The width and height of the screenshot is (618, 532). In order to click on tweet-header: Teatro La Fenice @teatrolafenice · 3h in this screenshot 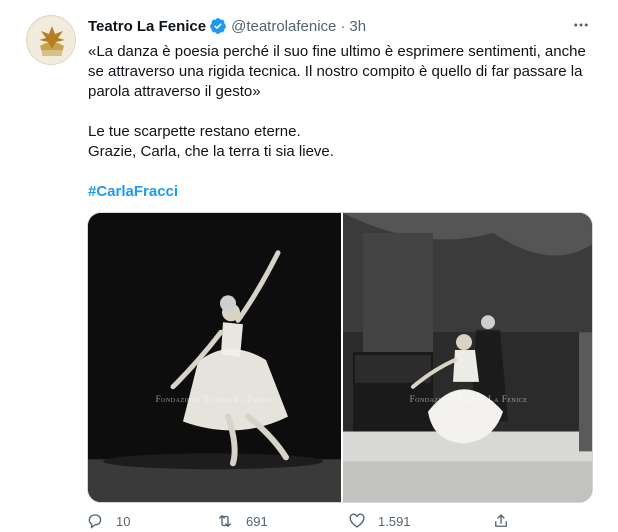, I will do `click(227, 26)`.